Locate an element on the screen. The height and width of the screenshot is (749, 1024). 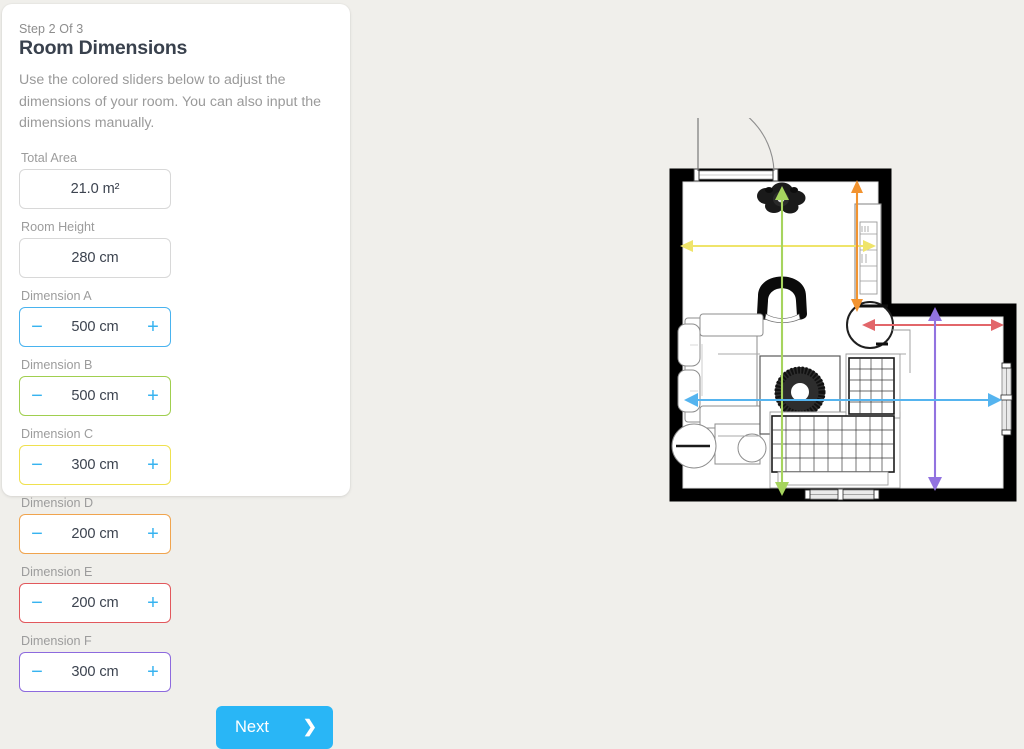
dimension-f-stepper: − 300 cm + is located at coordinates (95, 671).